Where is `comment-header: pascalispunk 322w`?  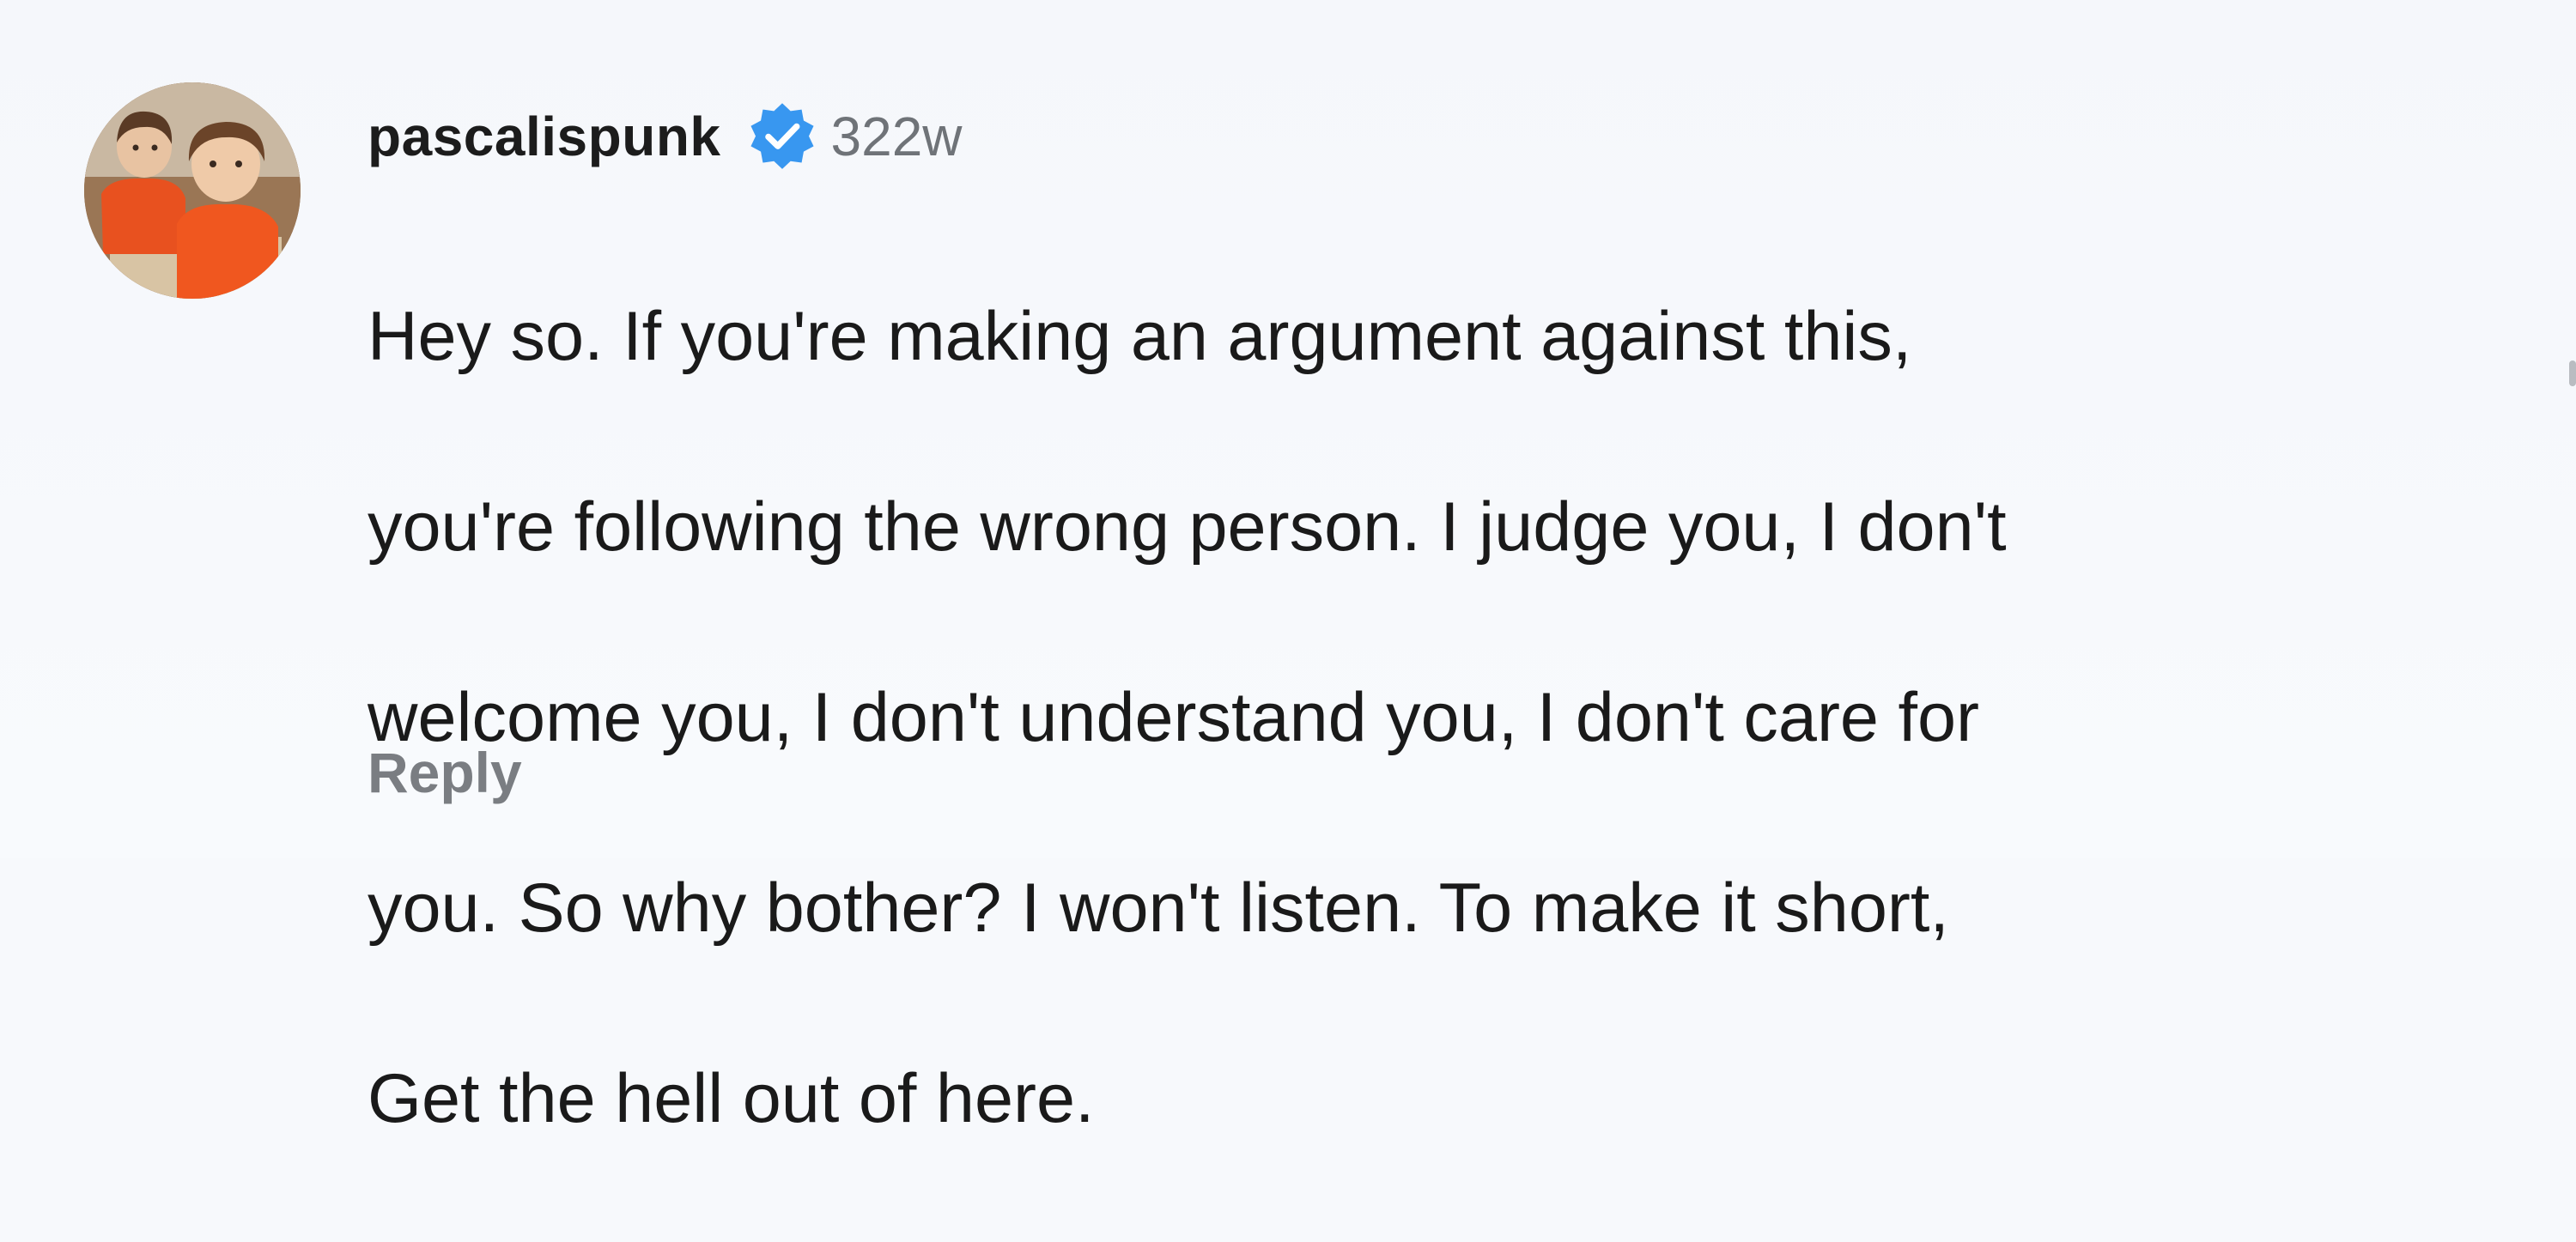
comment-header: pascalispunk 322w is located at coordinates (1449, 136).